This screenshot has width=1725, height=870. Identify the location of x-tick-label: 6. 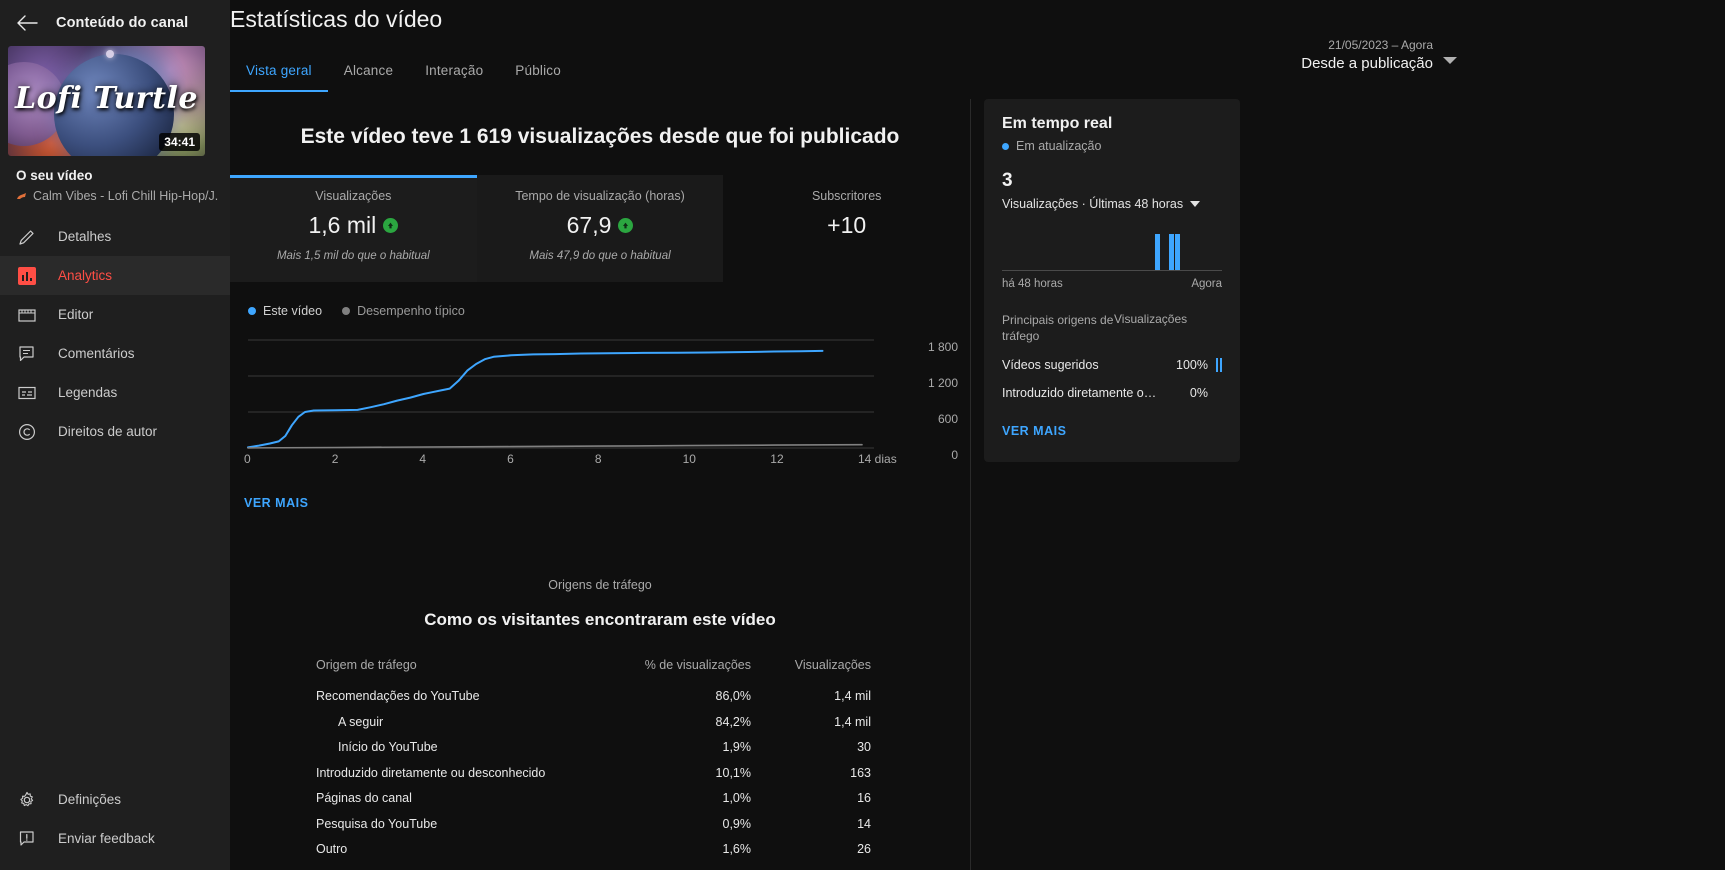
(510, 459).